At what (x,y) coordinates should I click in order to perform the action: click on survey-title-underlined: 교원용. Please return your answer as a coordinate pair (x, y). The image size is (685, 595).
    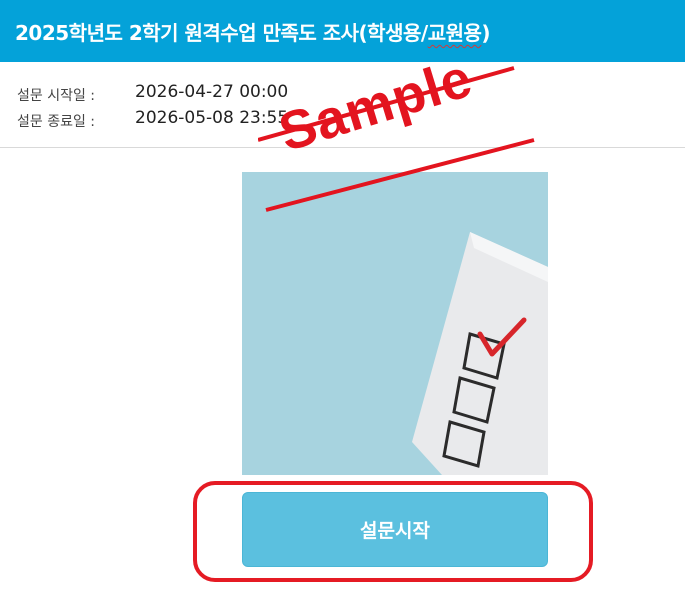
    Looking at the image, I should click on (454, 33).